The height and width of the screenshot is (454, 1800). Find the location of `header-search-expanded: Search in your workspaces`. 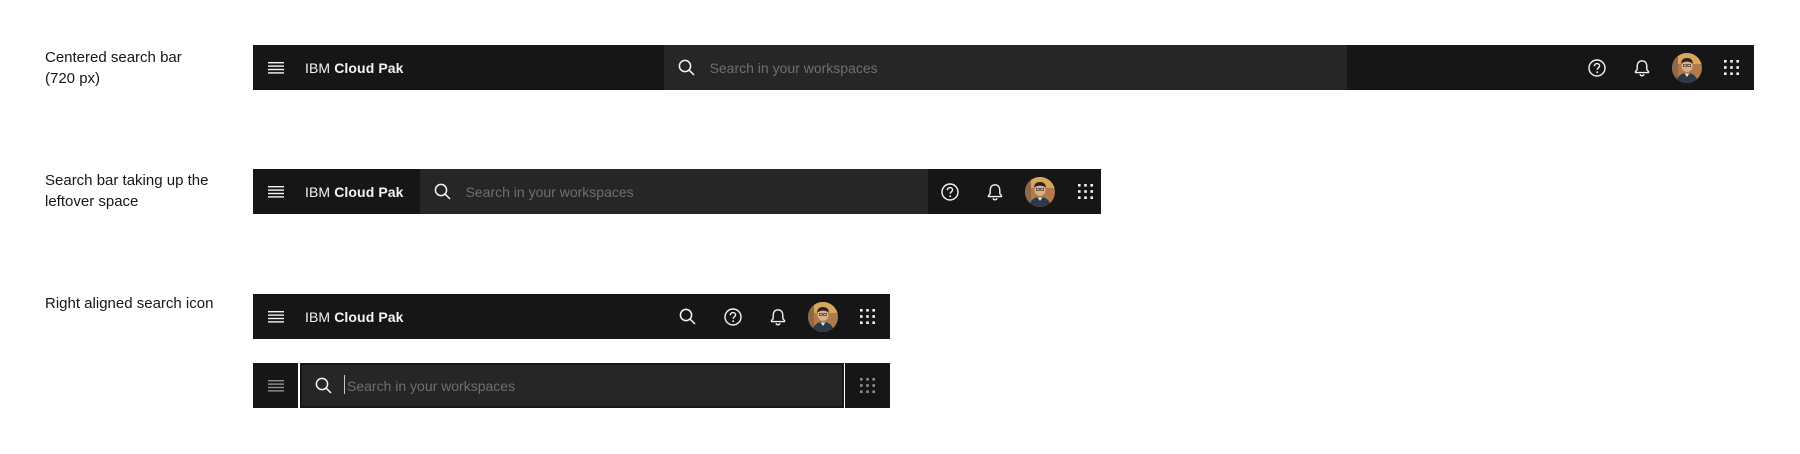

header-search-expanded: Search in your workspaces is located at coordinates (571, 385).